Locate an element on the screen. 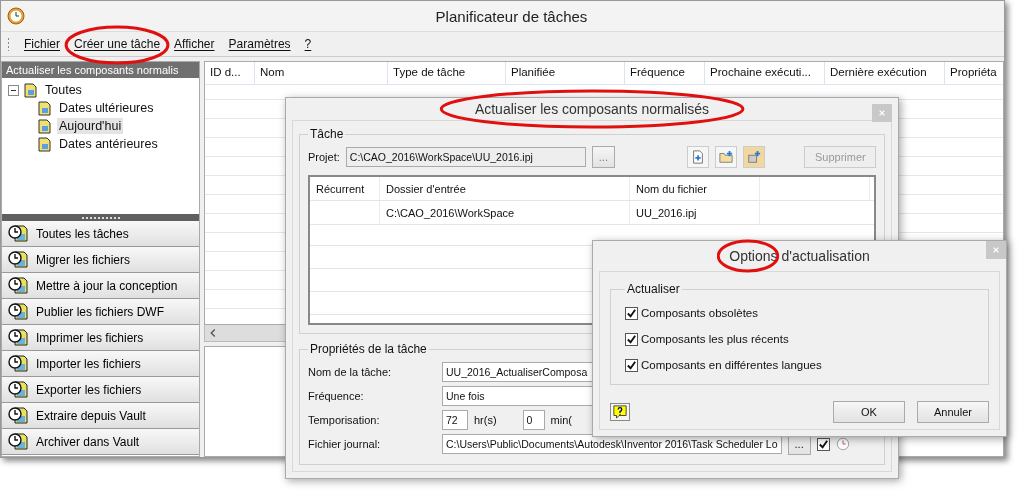 This screenshot has width=1031, height=493. field-label: Temporisation: is located at coordinates (344, 420).